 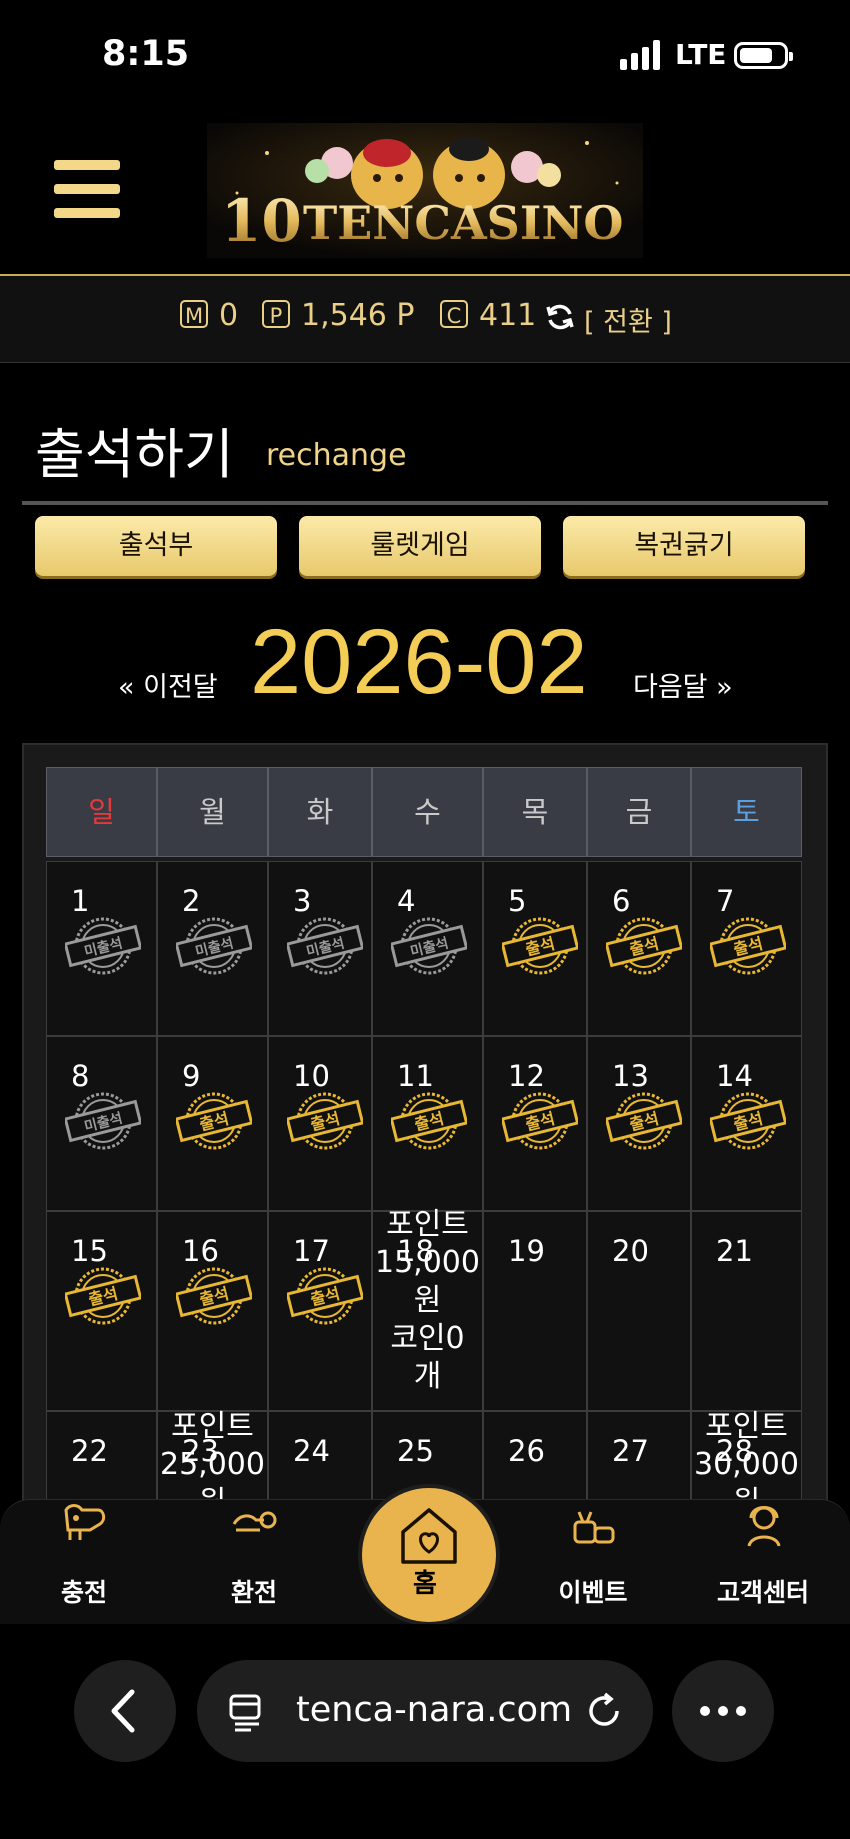 I want to click on calendar-day-cell: 20, so click(x=639, y=1311).